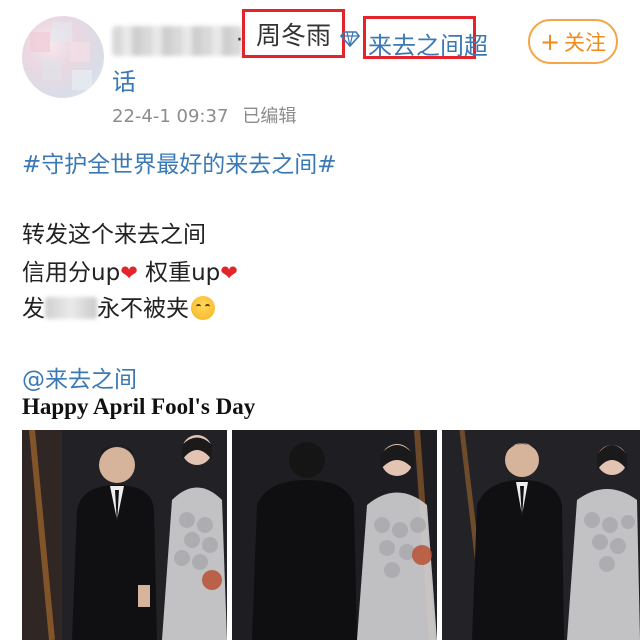  Describe the element at coordinates (124, 79) in the screenshot. I see `topic-link-continued: 话` at that location.